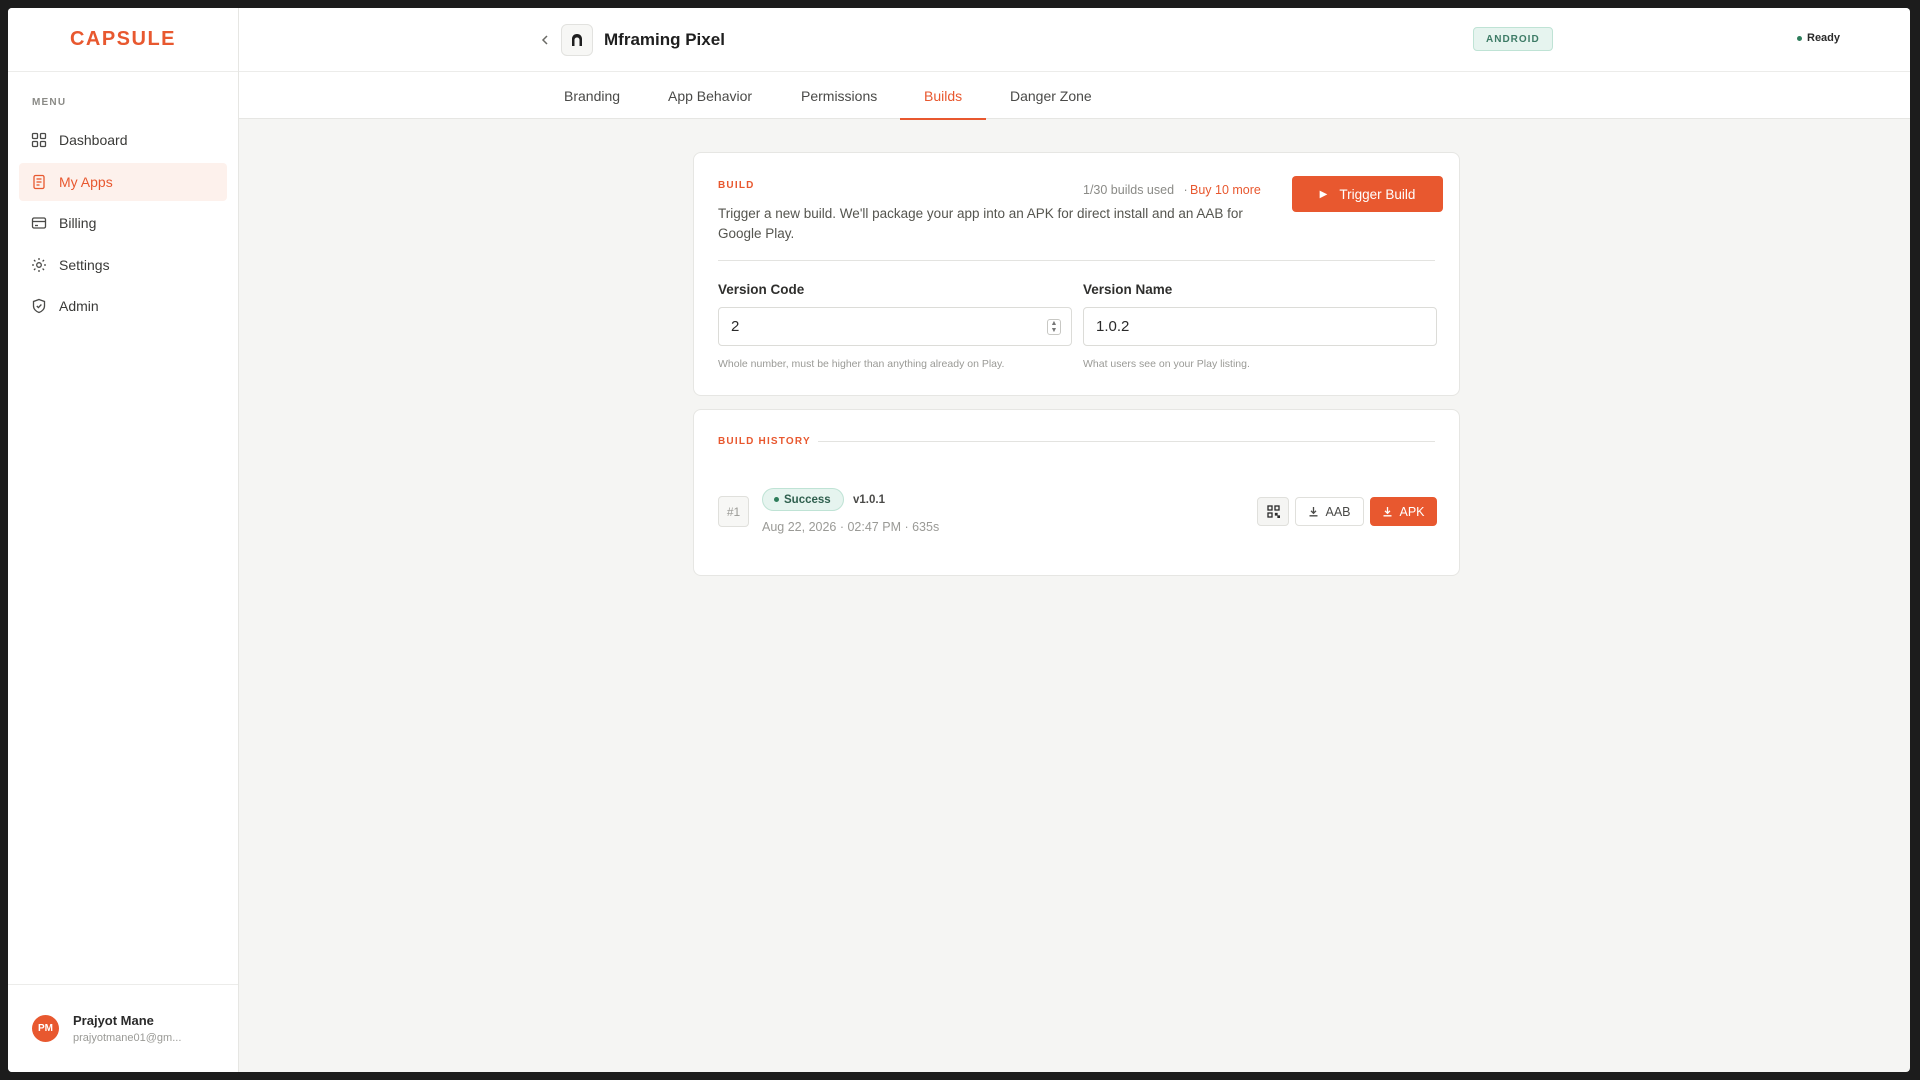 The image size is (1920, 1080). I want to click on brand-name: CAPSULE, so click(123, 39).